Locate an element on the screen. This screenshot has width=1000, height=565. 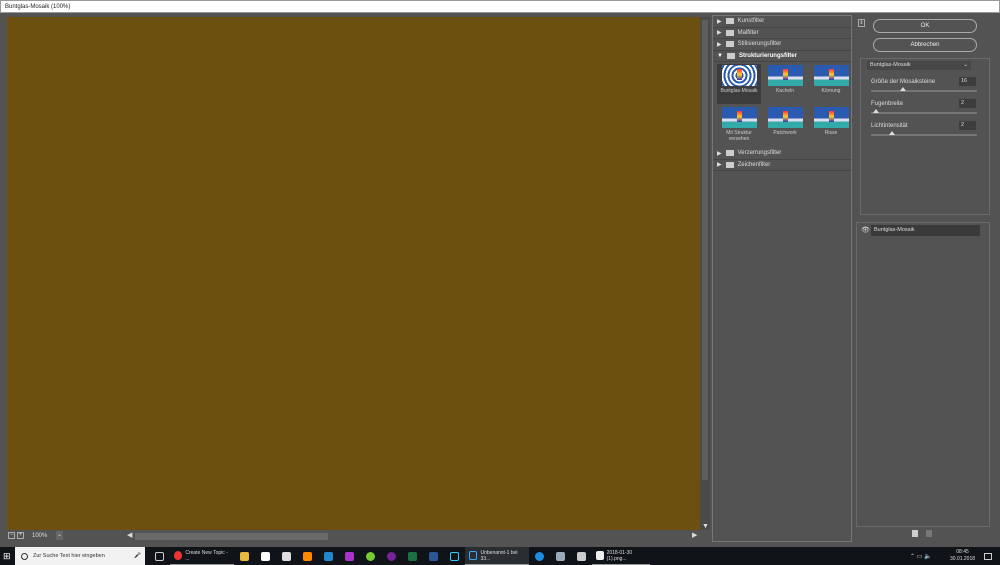
filter-thumb-buntglas-mosaik: Buntglas-Mosaik is located at coordinates (739, 84).